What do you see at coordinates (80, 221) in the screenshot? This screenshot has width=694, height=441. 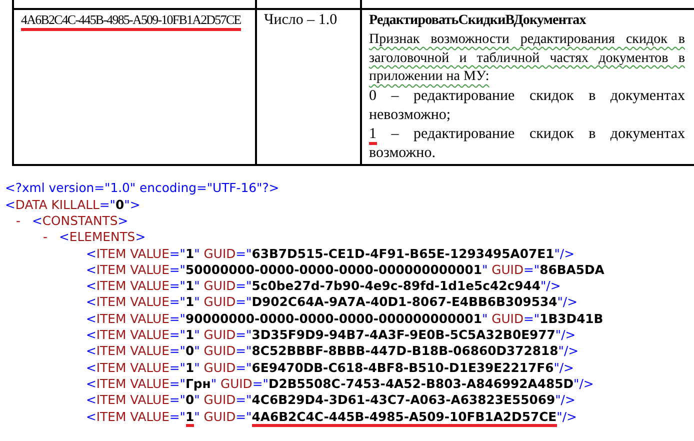 I see `xml-line: <CONSTANTS>` at bounding box center [80, 221].